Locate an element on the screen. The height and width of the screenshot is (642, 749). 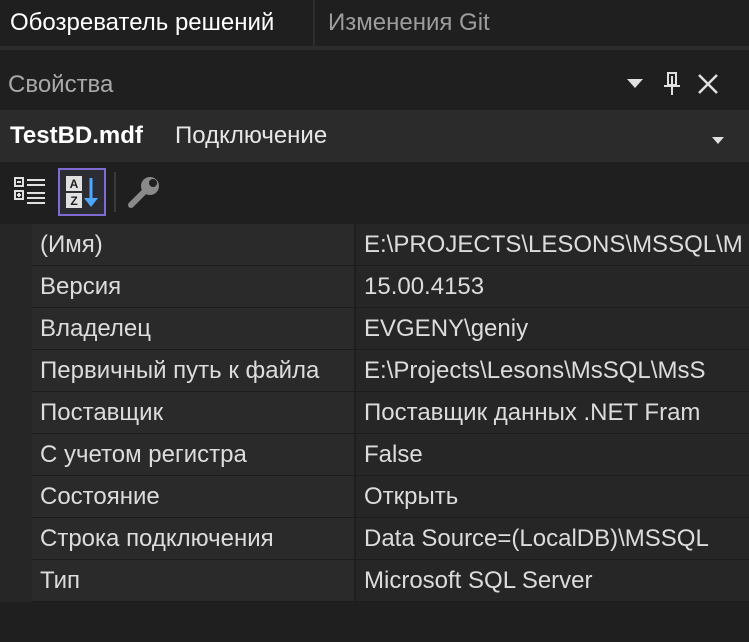
property-name: Поставщик is located at coordinates (193, 412).